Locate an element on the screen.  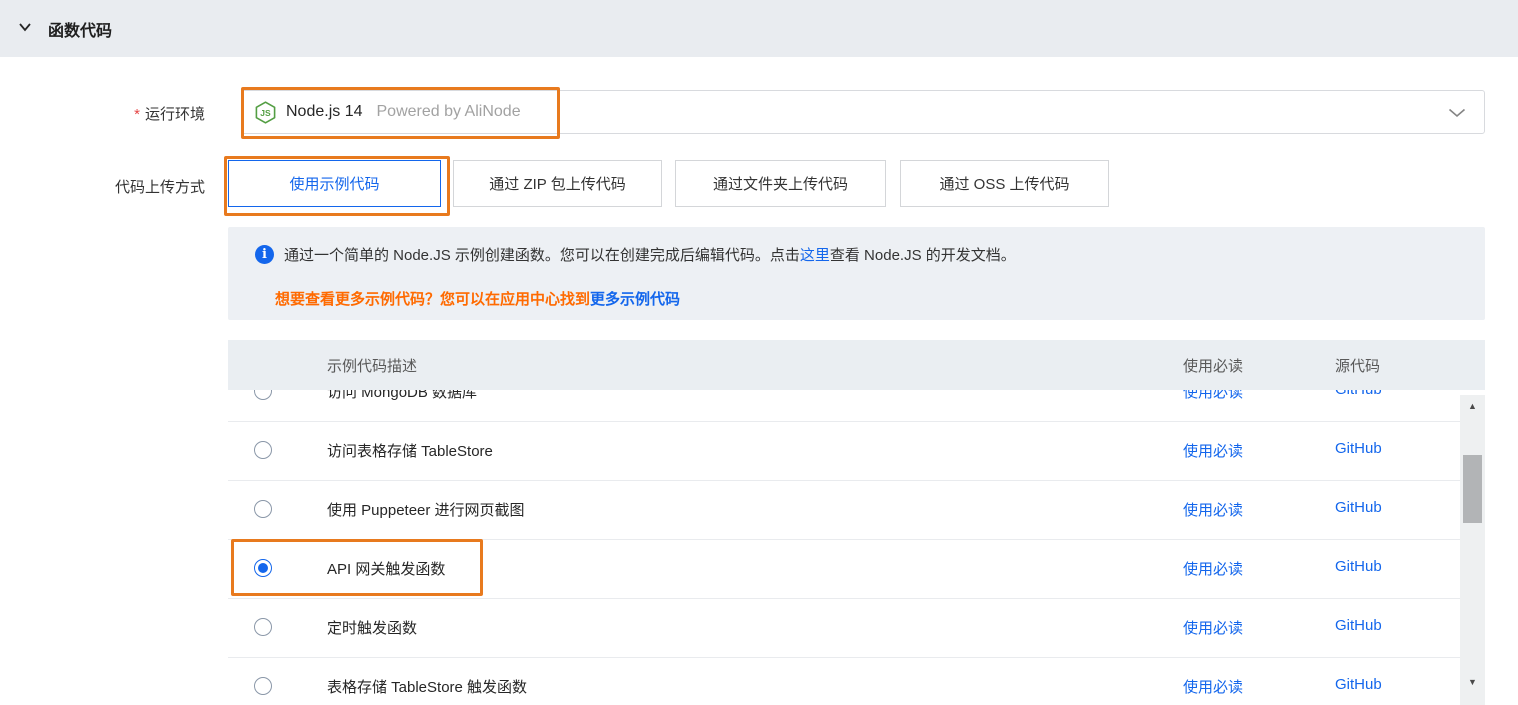
svg-text: JS is located at coordinates (265, 112).